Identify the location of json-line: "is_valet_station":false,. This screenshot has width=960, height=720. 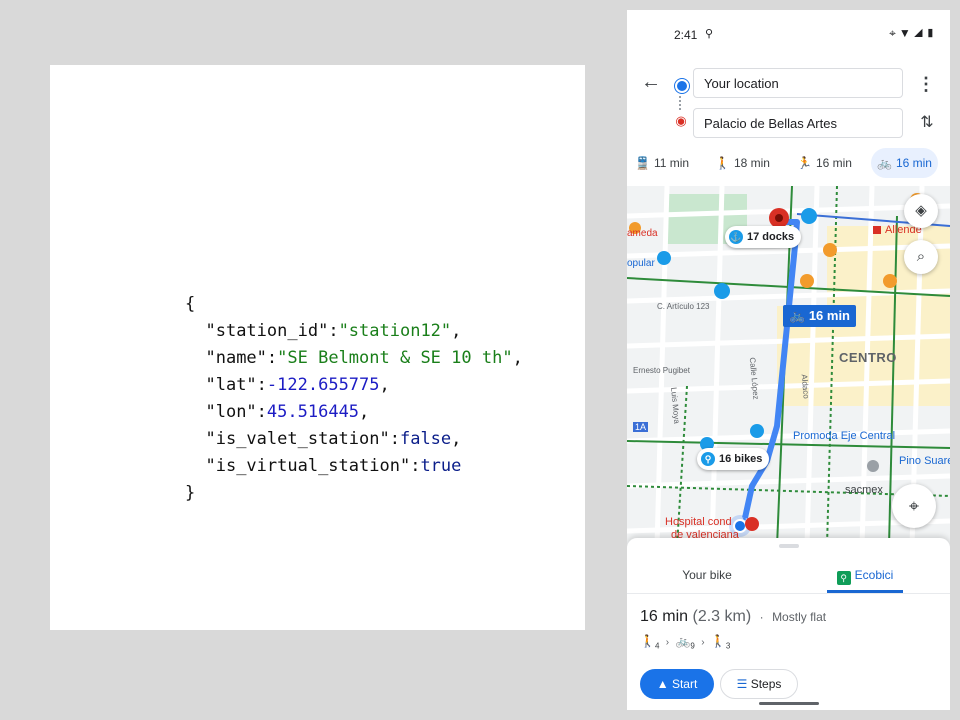
(333, 439).